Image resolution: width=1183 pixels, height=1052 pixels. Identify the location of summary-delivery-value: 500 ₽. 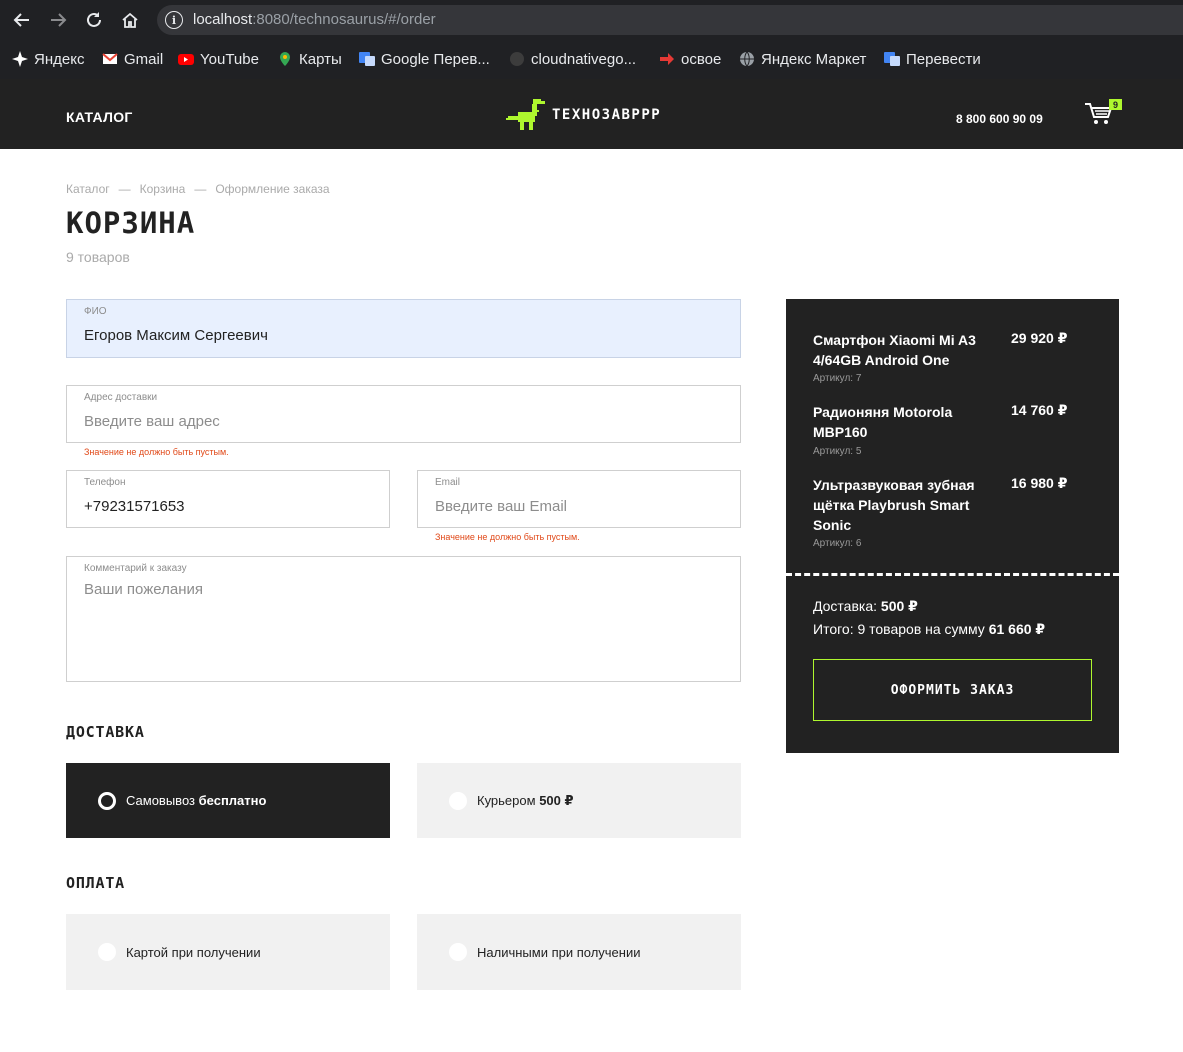
(899, 606).